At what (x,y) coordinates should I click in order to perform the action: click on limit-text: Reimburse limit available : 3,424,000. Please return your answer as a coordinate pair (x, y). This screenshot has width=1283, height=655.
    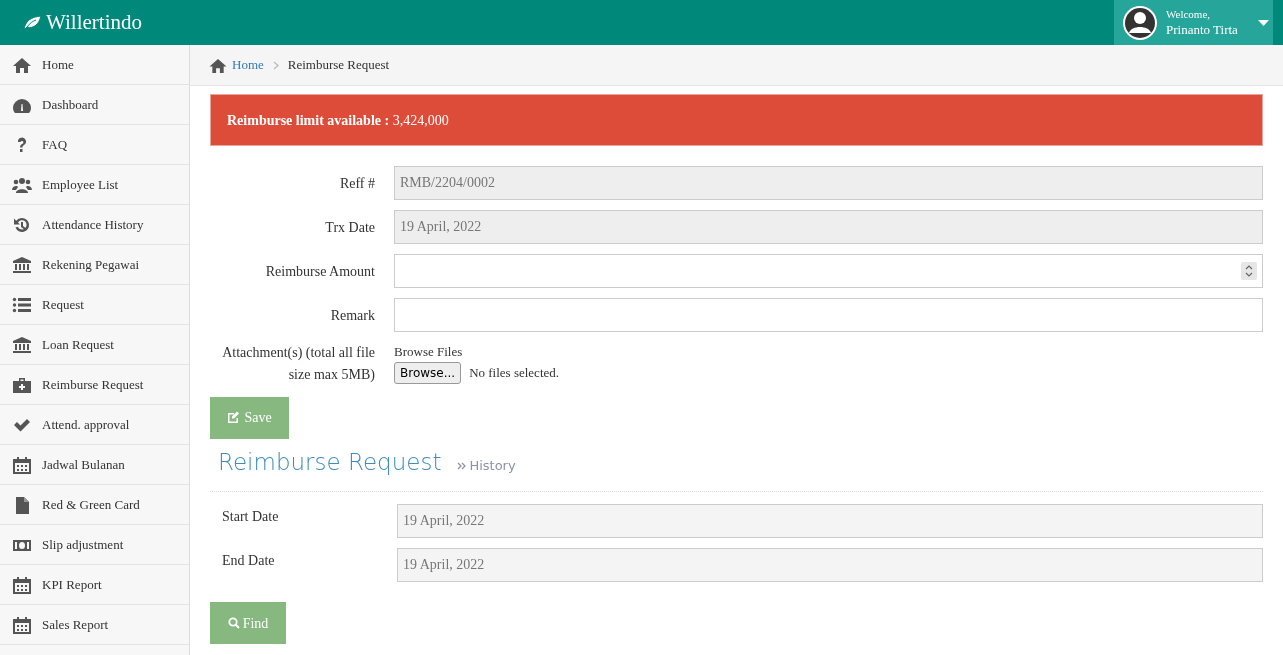
    Looking at the image, I should click on (338, 120).